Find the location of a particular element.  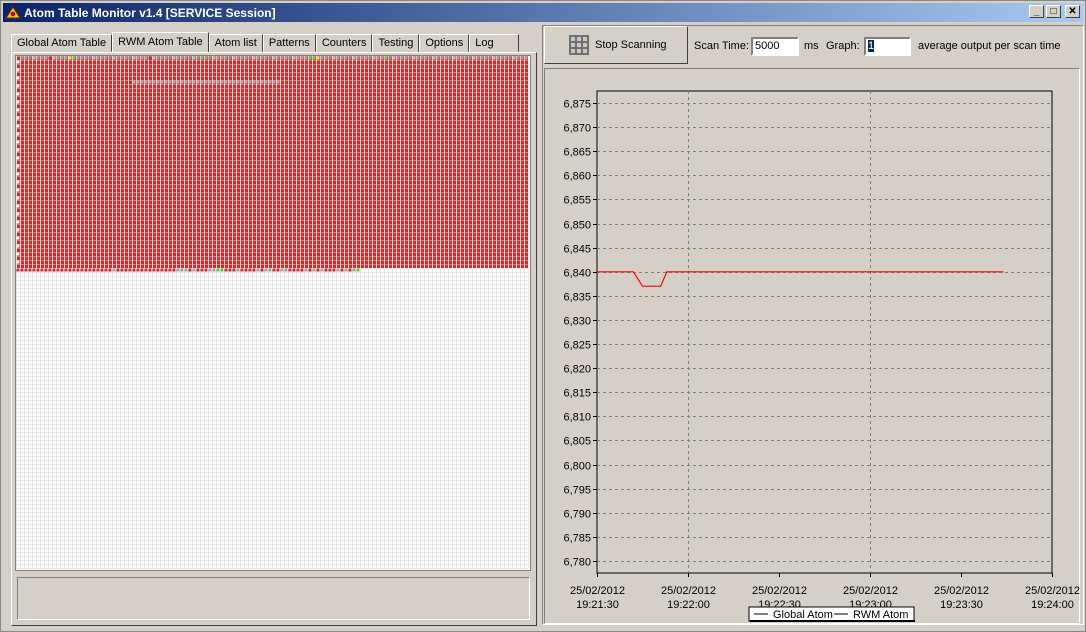

scan-time-unit: ms is located at coordinates (811, 46).